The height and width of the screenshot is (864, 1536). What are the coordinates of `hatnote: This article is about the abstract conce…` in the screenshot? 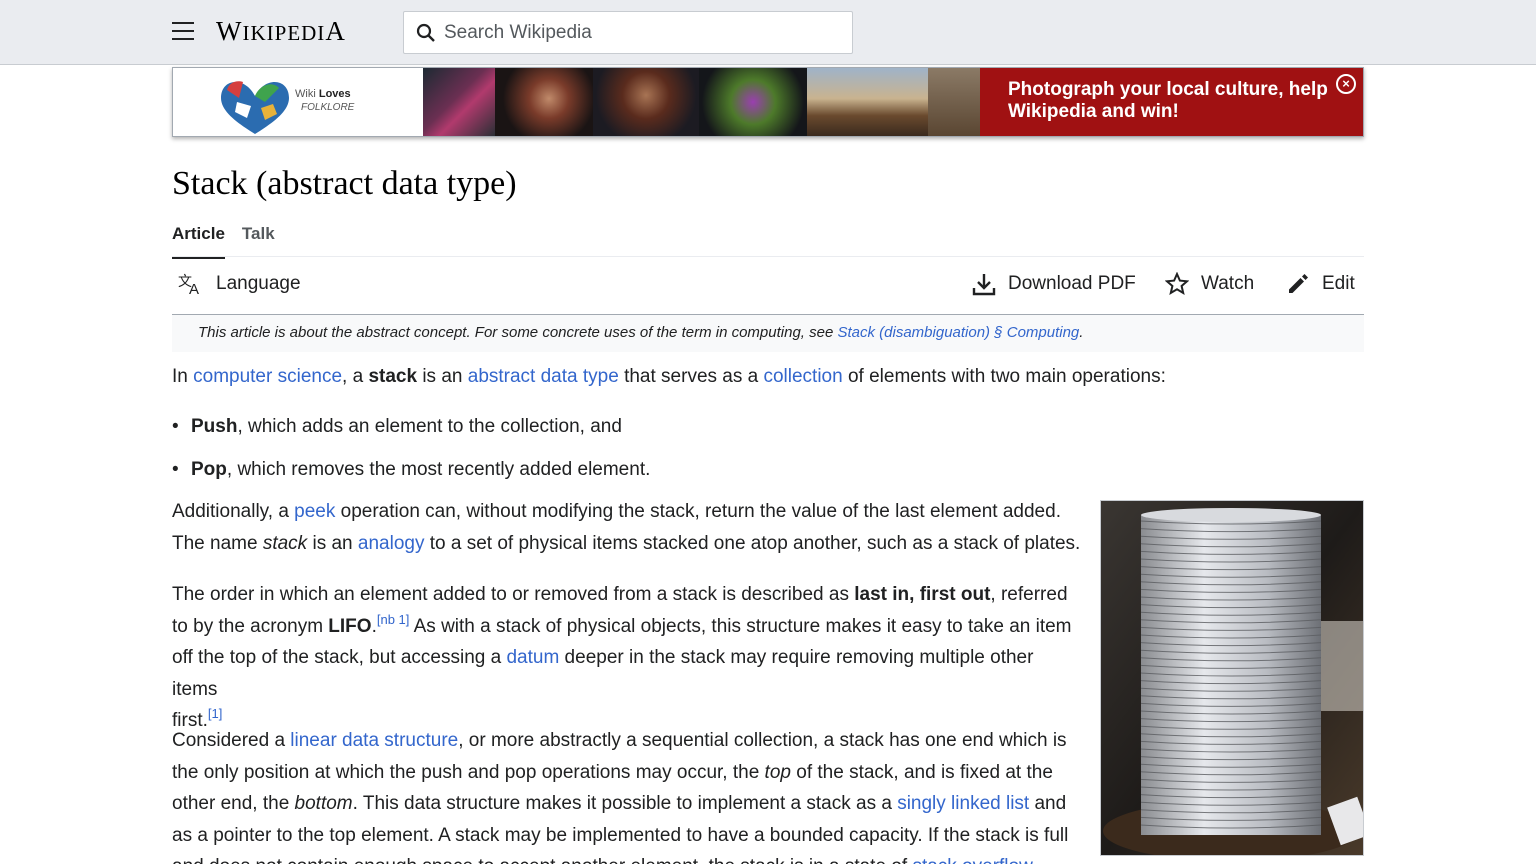 It's located at (768, 333).